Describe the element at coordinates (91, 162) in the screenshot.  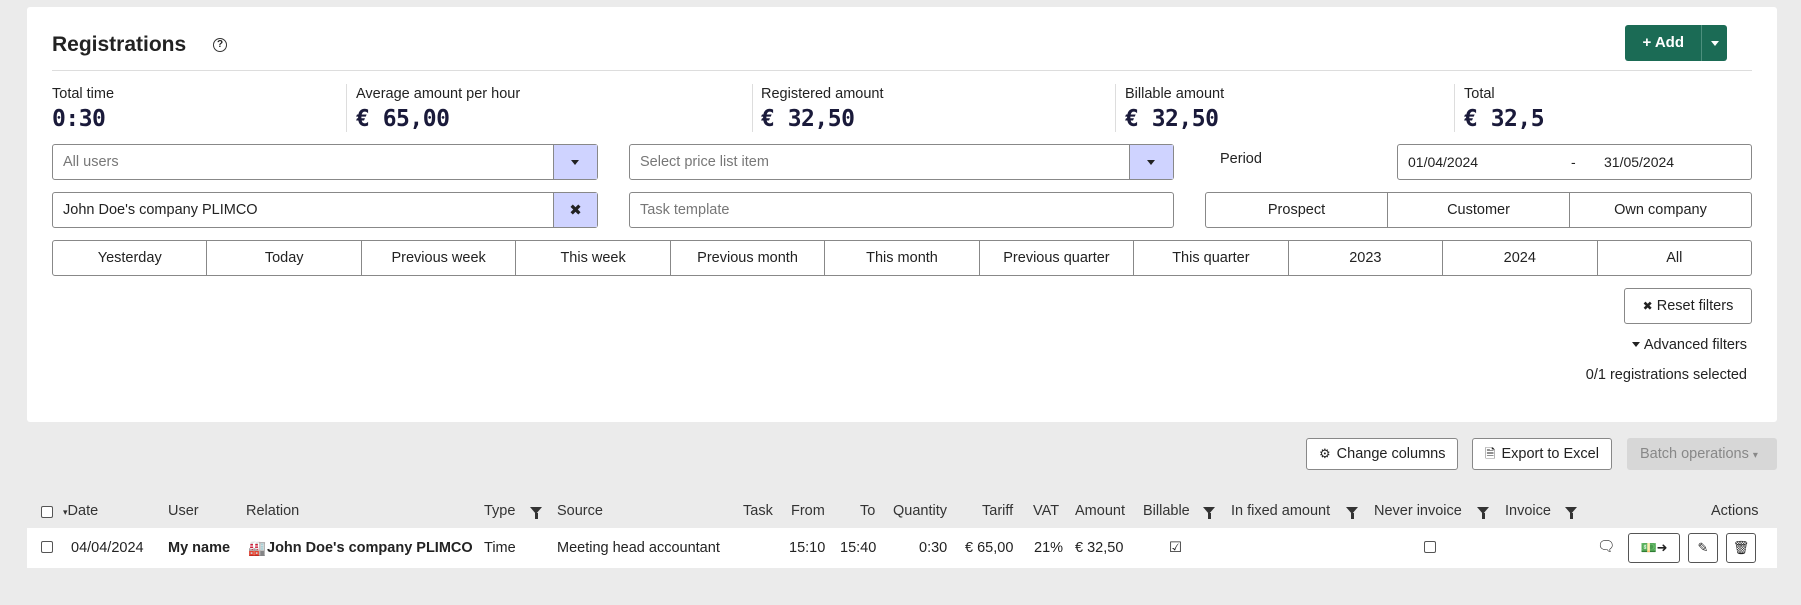
I see `users-select-placeholder: All users` at that location.